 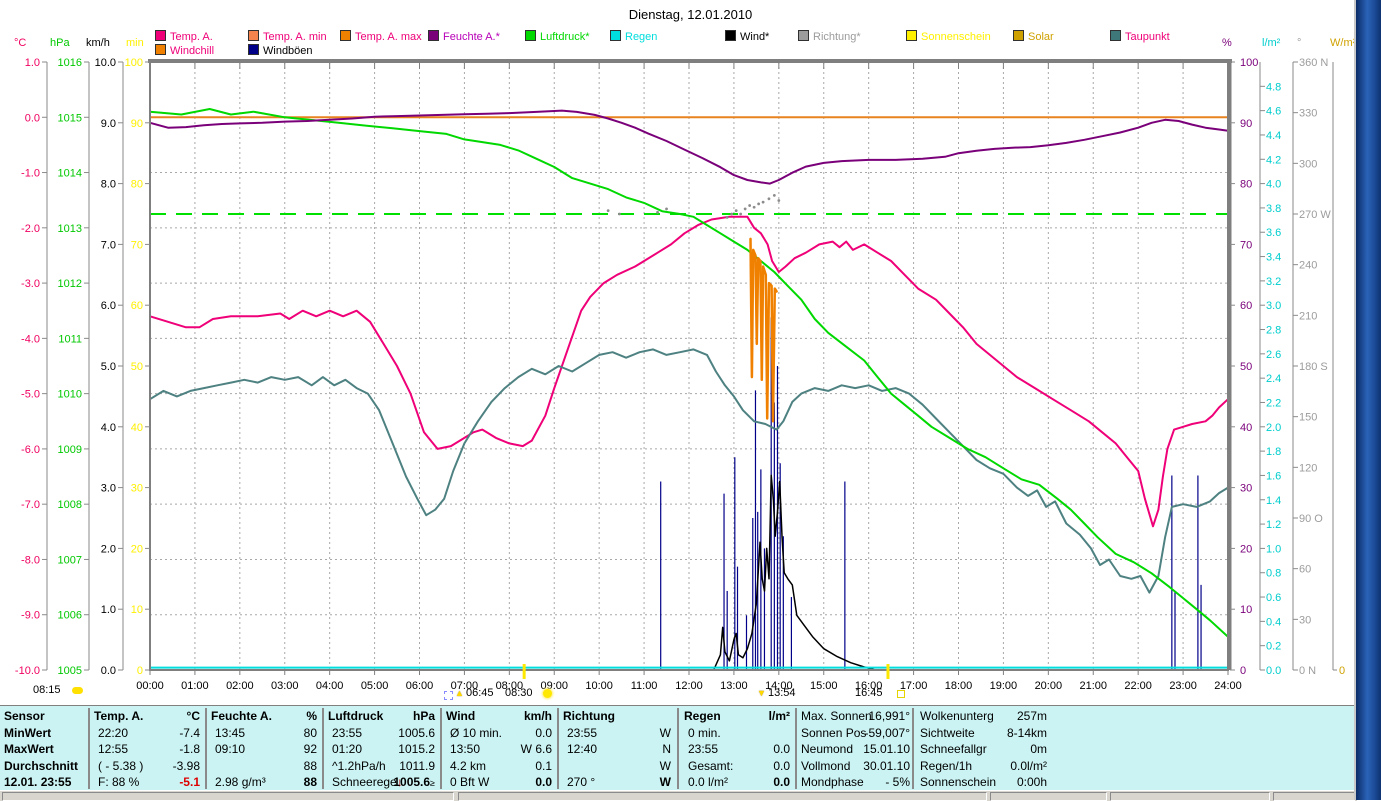 What do you see at coordinates (1246, 124) in the screenshot?
I see `axis-tick-label: 90` at bounding box center [1246, 124].